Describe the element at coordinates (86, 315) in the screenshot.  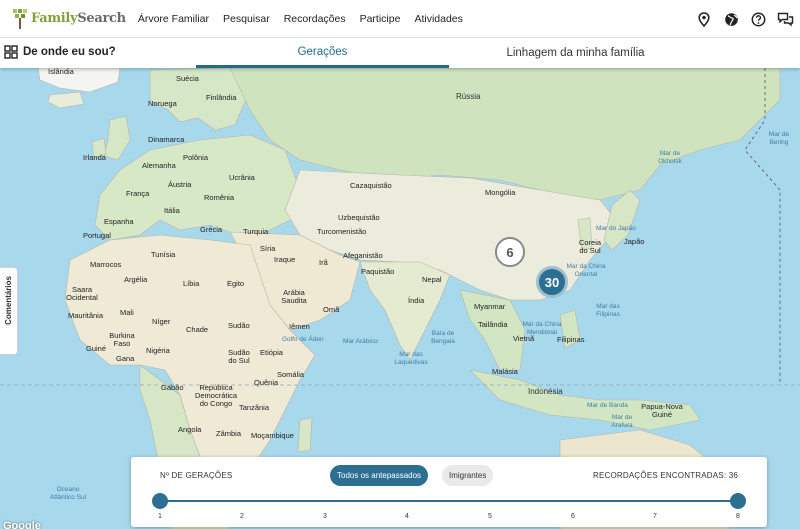
I see `label-mauritania: Mauritânia` at that location.